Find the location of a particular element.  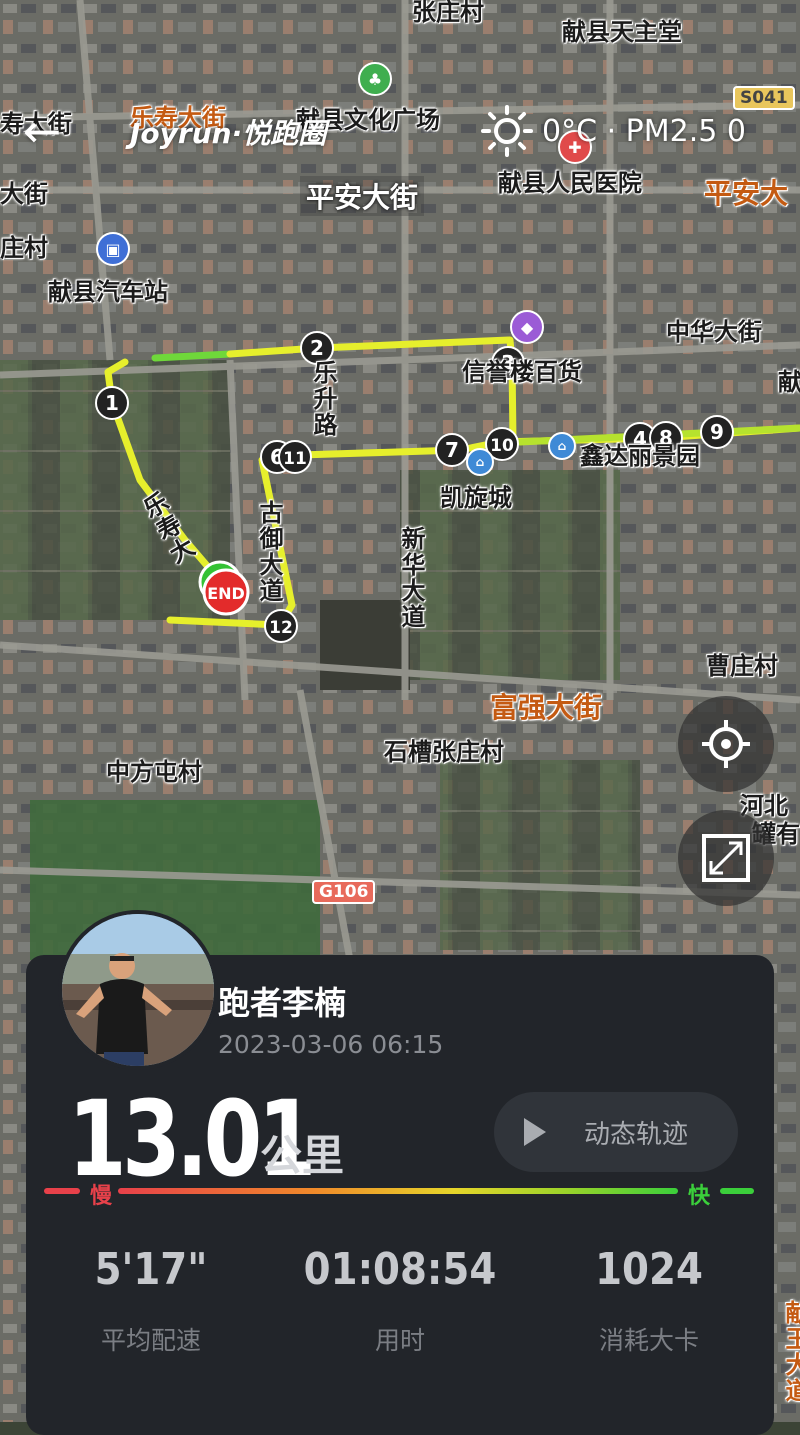

pace-fast-segment is located at coordinates (737, 1191).